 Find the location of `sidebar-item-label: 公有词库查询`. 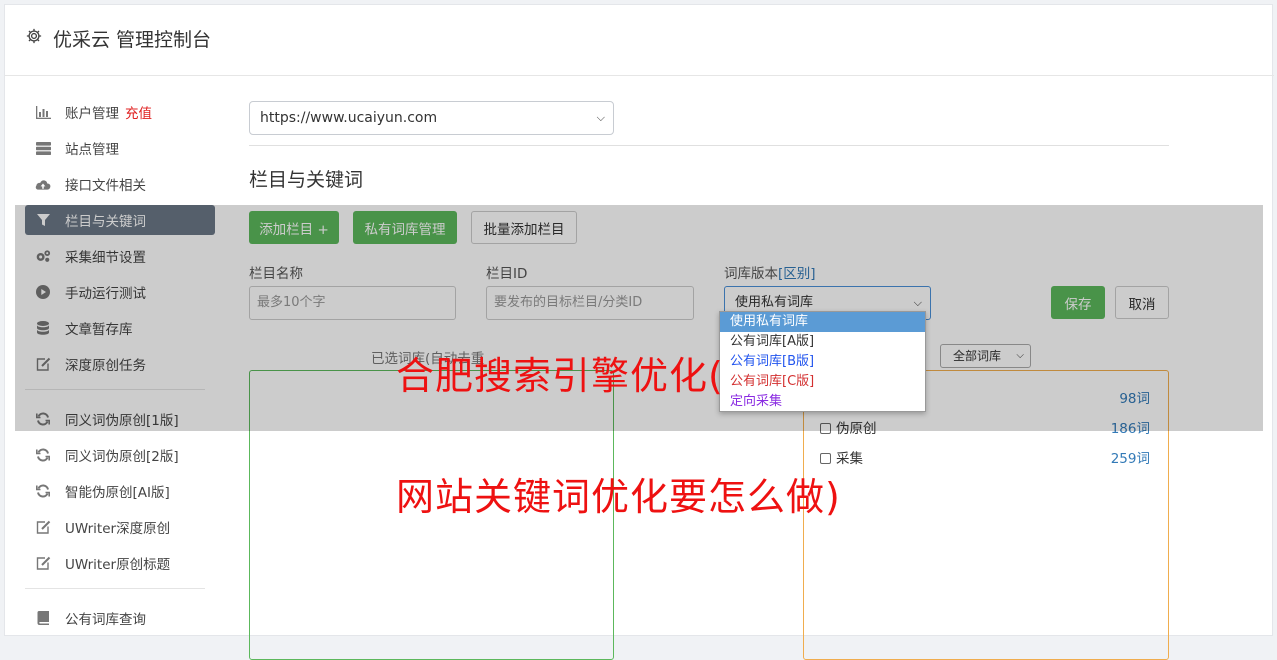

sidebar-item-label: 公有词库查询 is located at coordinates (105, 620).